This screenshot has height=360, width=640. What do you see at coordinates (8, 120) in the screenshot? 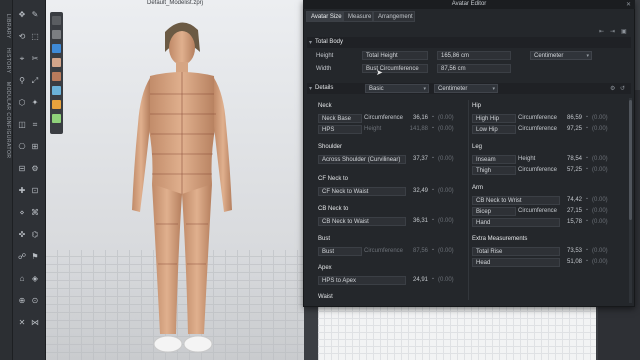
I see `tab-modular-configurator: MODULAR CONFIGURATOR` at bounding box center [8, 120].